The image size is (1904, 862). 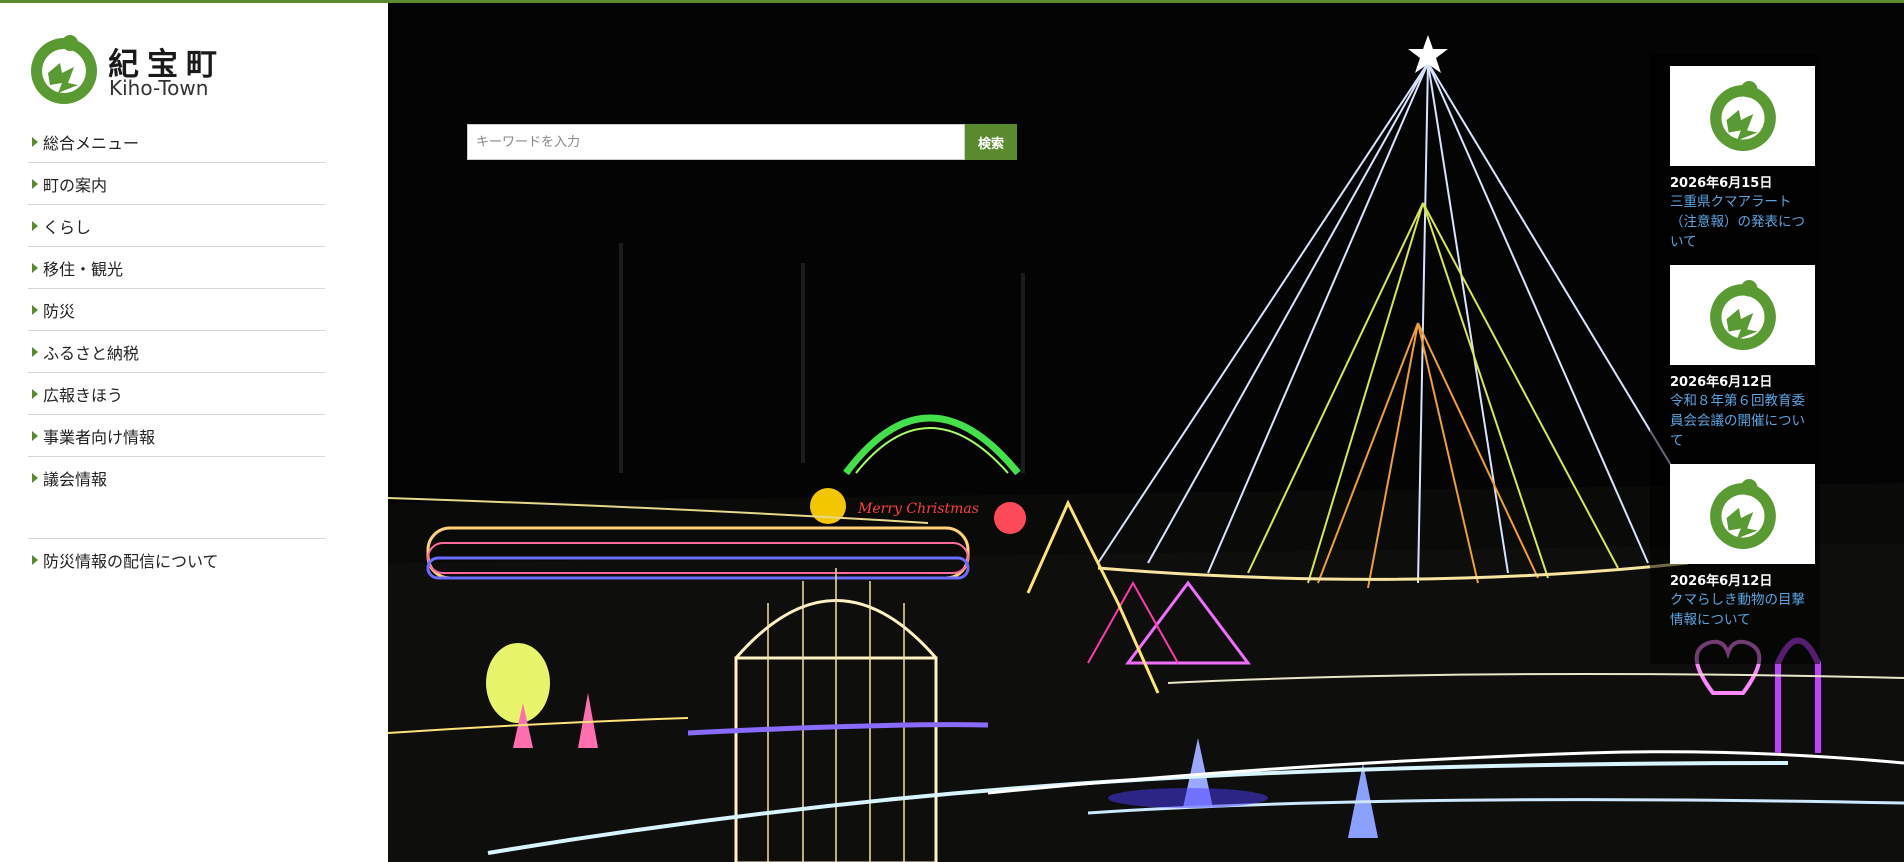 What do you see at coordinates (176, 436) in the screenshot?
I see `nav-item-business-info: 事業者向け情報` at bounding box center [176, 436].